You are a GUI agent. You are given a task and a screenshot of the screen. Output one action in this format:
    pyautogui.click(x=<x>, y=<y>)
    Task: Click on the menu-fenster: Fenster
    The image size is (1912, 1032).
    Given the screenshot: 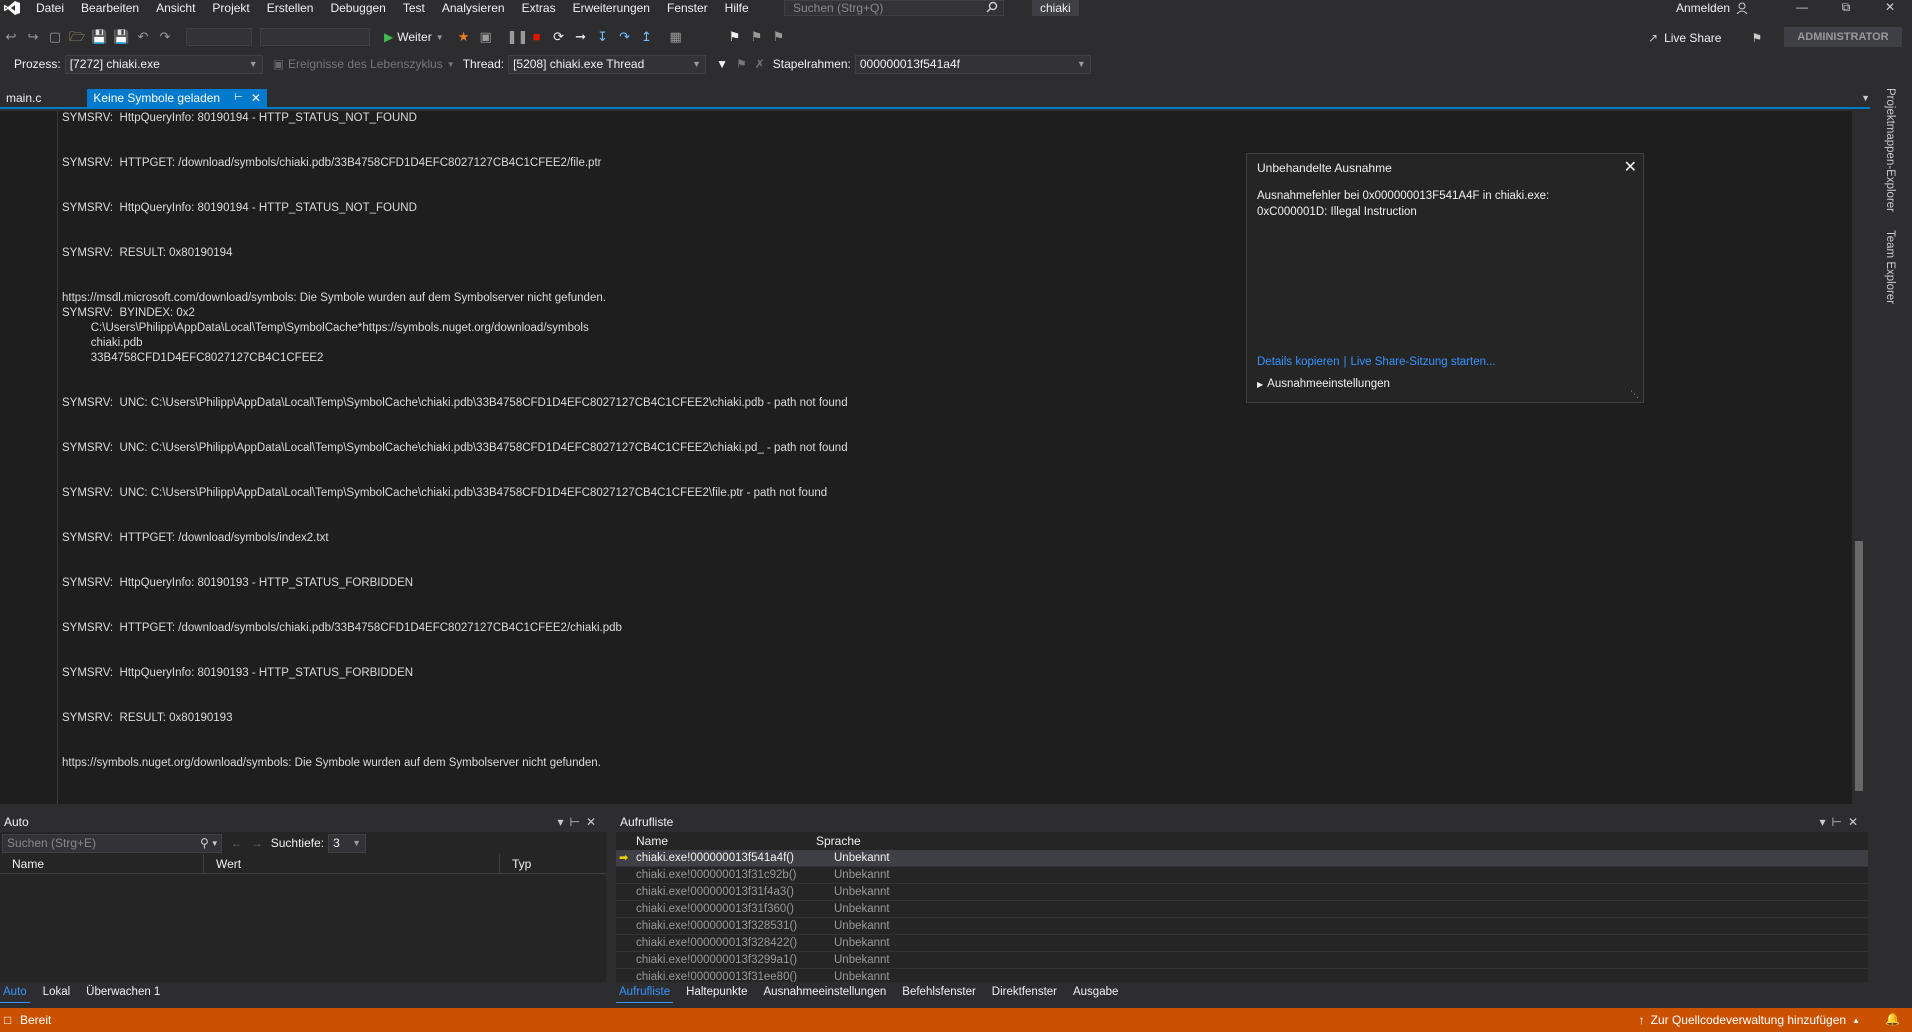 What is the action you would take?
    pyautogui.click(x=687, y=8)
    